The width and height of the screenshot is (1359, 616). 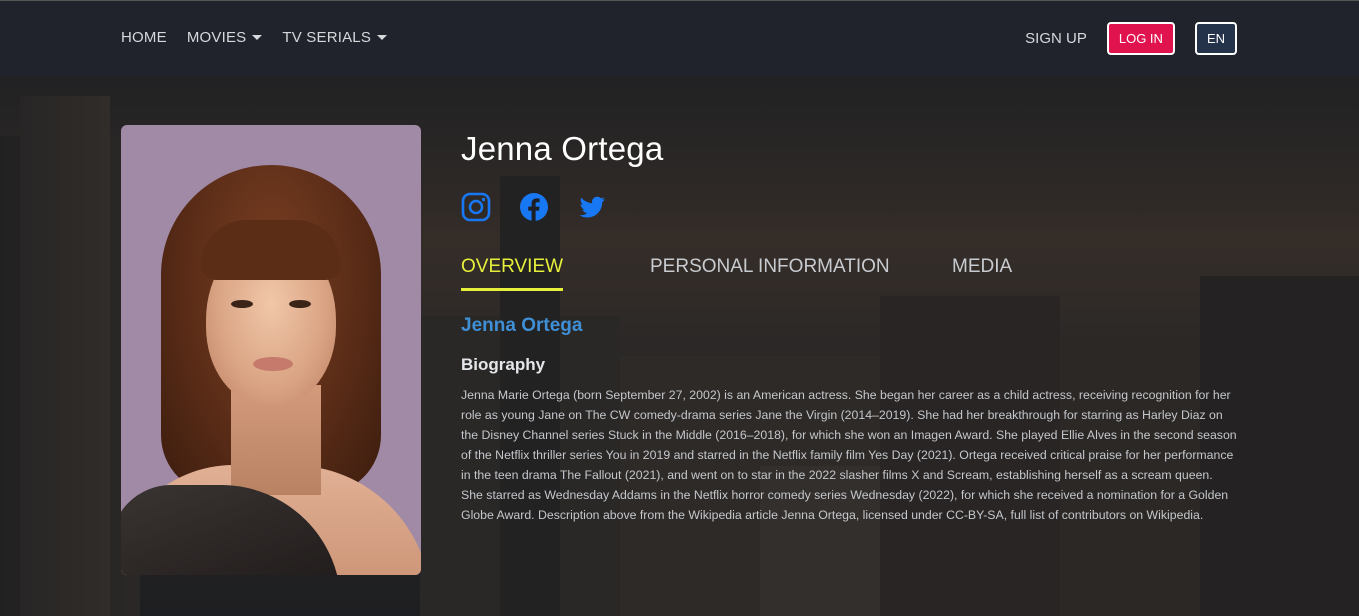 What do you see at coordinates (216, 37) in the screenshot?
I see `nav-movies-label: MOVIES` at bounding box center [216, 37].